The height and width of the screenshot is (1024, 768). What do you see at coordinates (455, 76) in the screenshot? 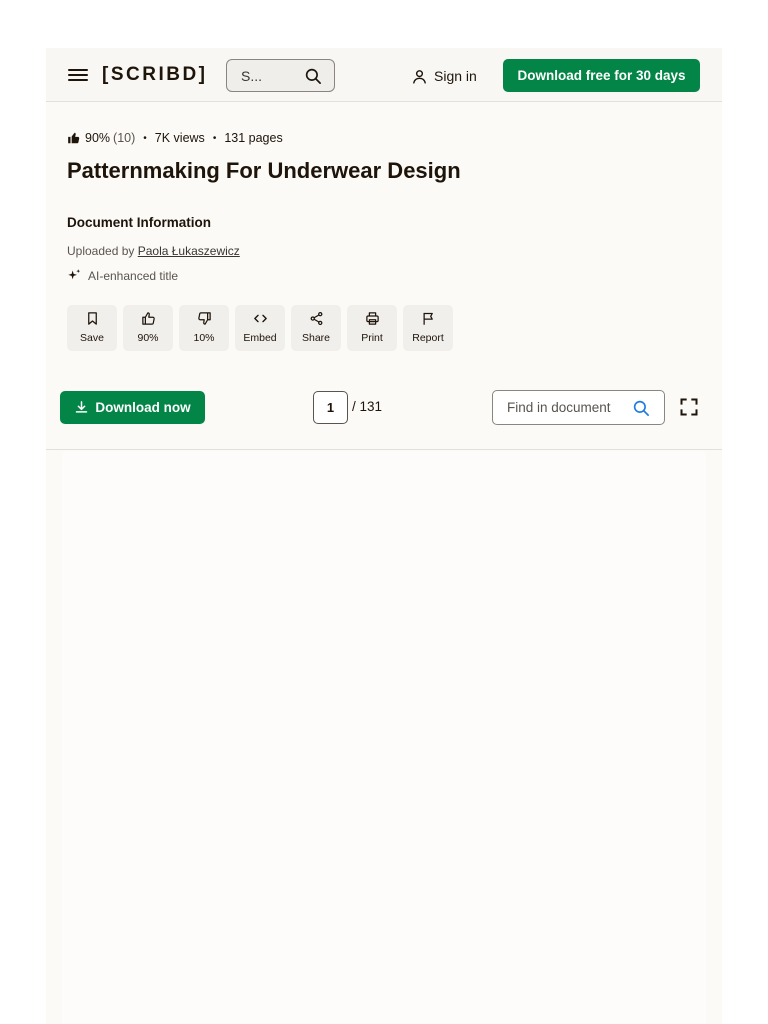
I see `sign-in-label: Sign in` at bounding box center [455, 76].